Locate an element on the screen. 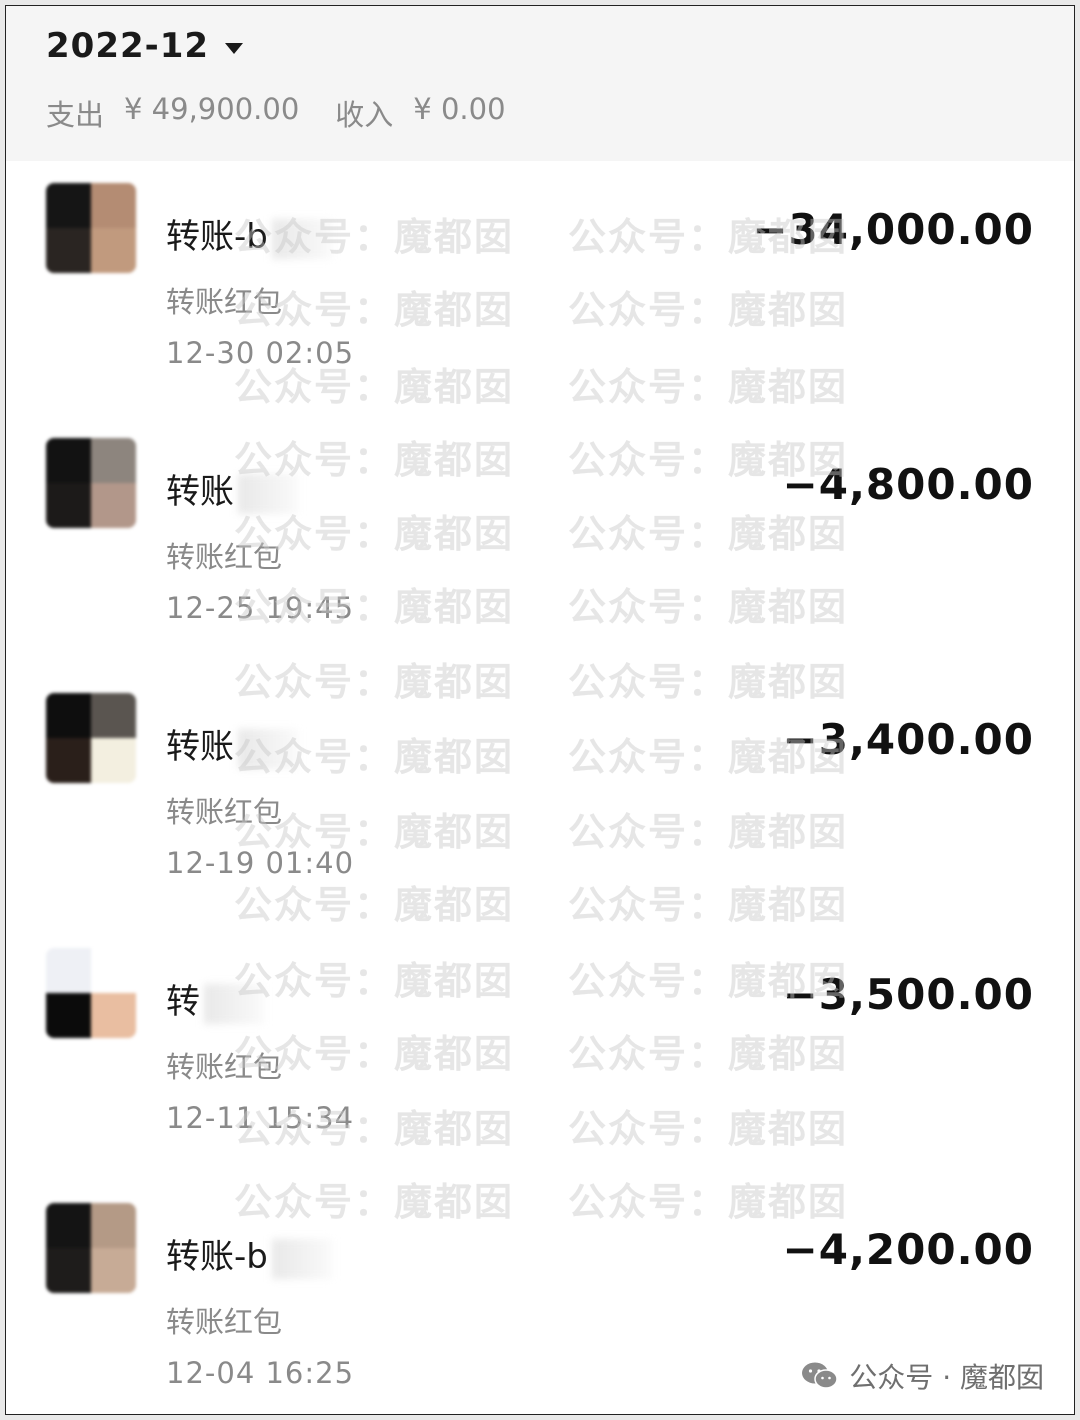 The image size is (1080, 1420). transaction-time: 12-19 01:40 is located at coordinates (260, 863).